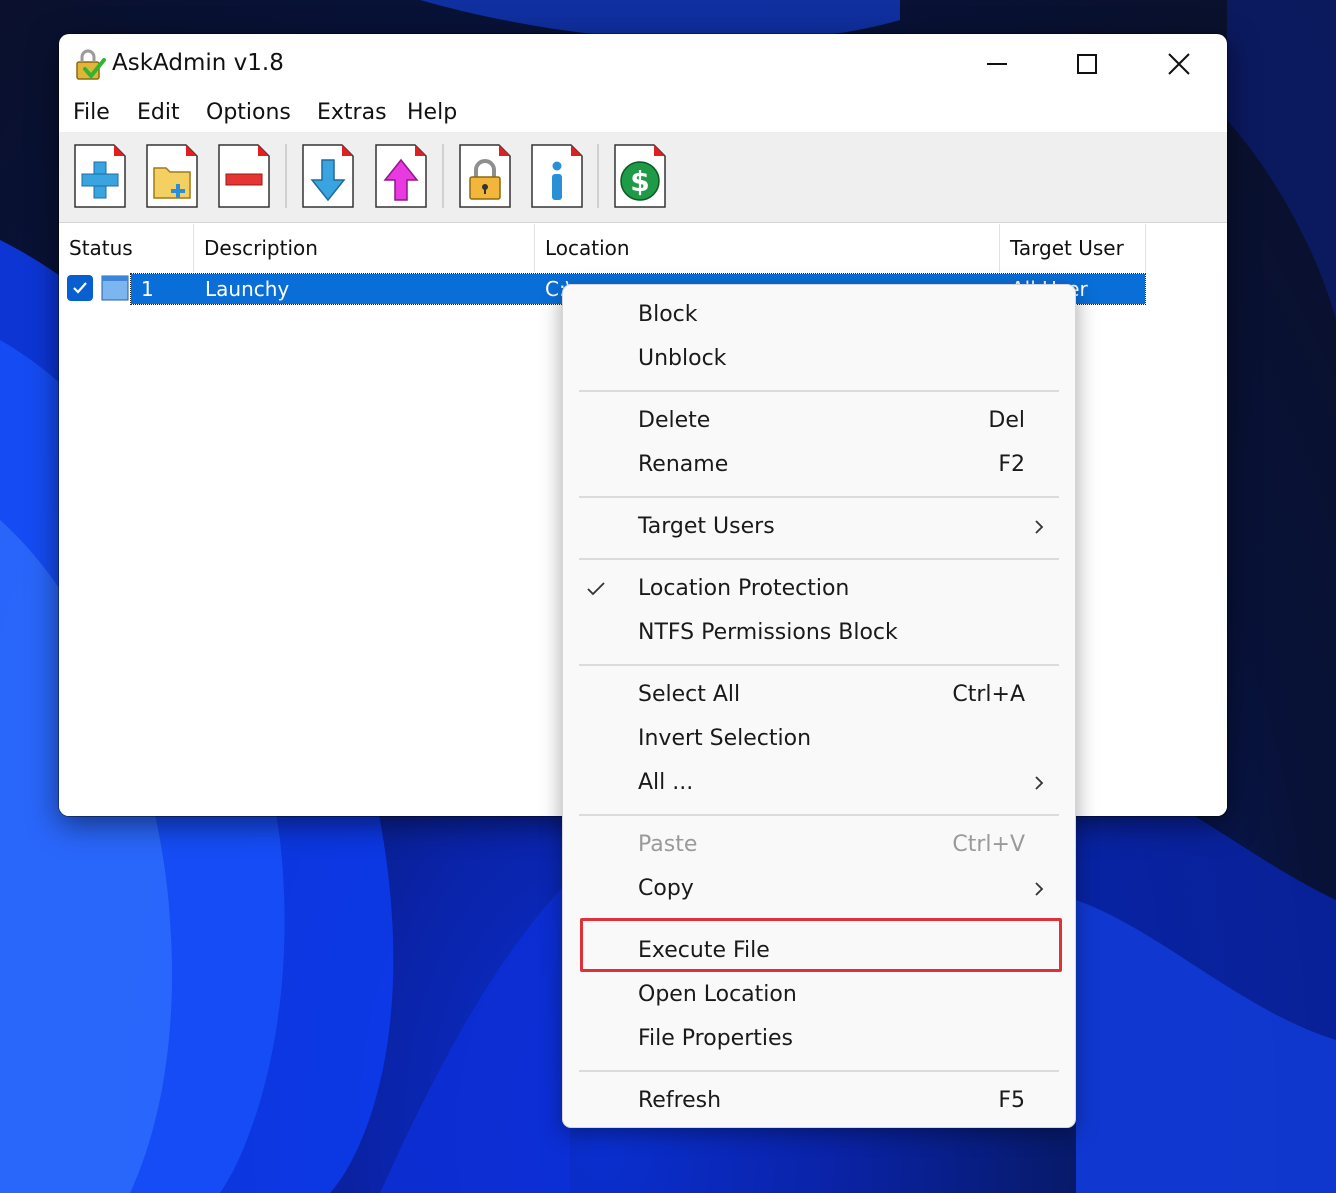 This screenshot has width=1336, height=1193. Describe the element at coordinates (198, 63) in the screenshot. I see `window-title: AskAdmin v1.8` at that location.